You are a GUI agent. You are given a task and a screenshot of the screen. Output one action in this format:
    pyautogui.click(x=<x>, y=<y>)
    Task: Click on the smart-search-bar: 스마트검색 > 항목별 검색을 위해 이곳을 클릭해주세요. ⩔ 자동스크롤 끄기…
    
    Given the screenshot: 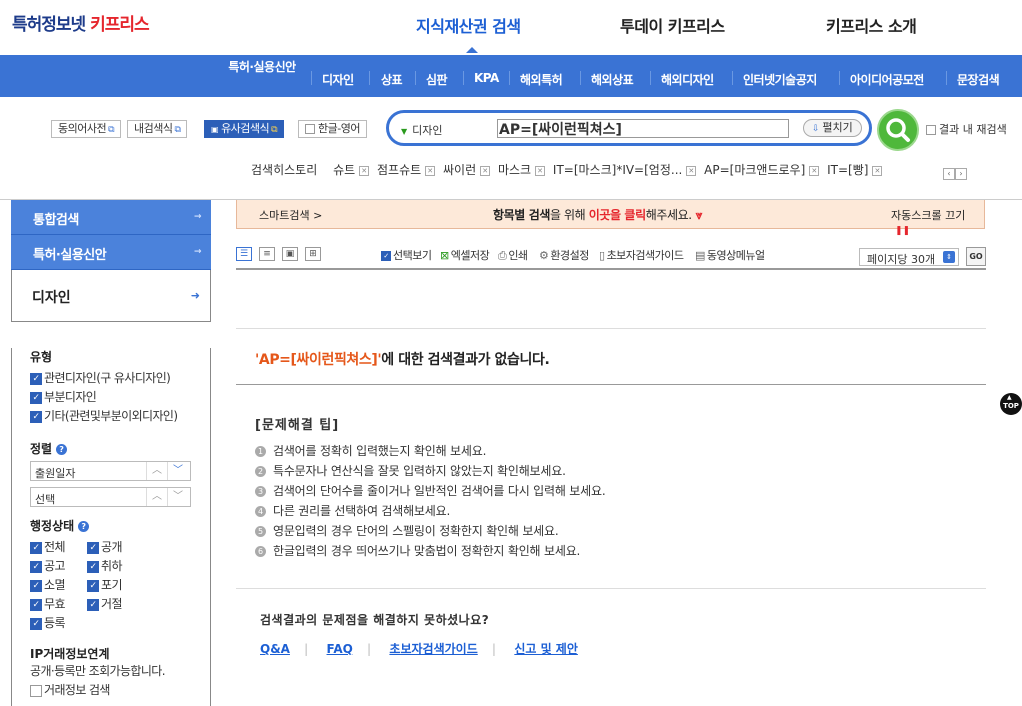 What is the action you would take?
    pyautogui.click(x=610, y=218)
    